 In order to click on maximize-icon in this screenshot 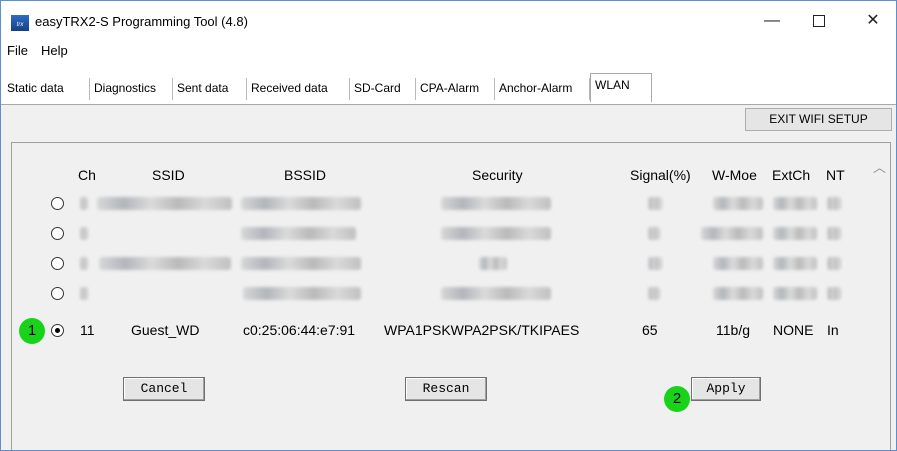, I will do `click(819, 20)`.